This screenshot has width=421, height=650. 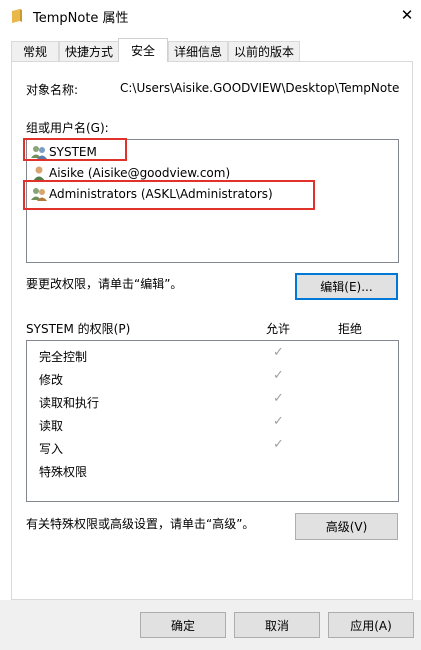 What do you see at coordinates (198, 51) in the screenshot?
I see `tab-details: 详细信息` at bounding box center [198, 51].